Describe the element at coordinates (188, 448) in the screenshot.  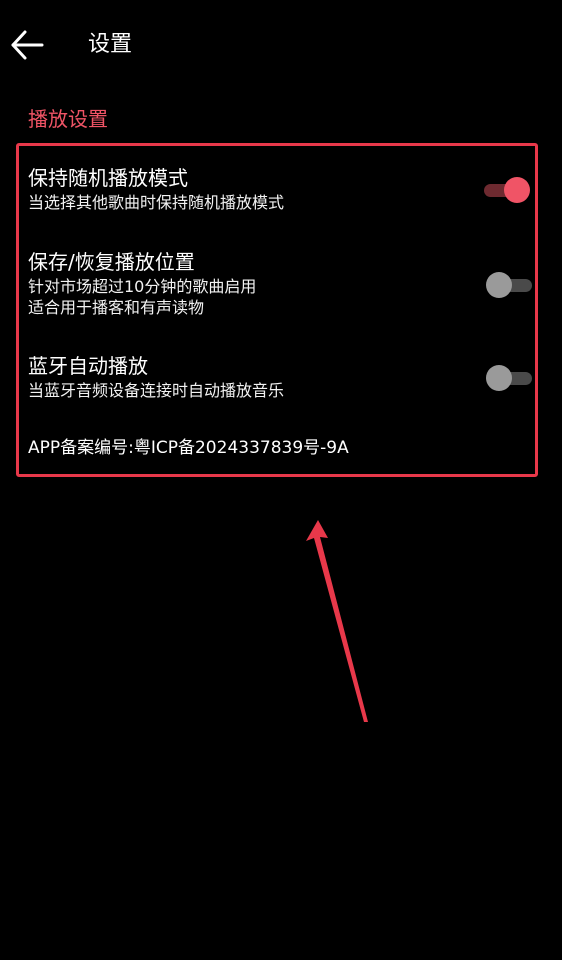
I see `icp-record-number: APP备案编号:粤ICP备2024337839号-9A` at that location.